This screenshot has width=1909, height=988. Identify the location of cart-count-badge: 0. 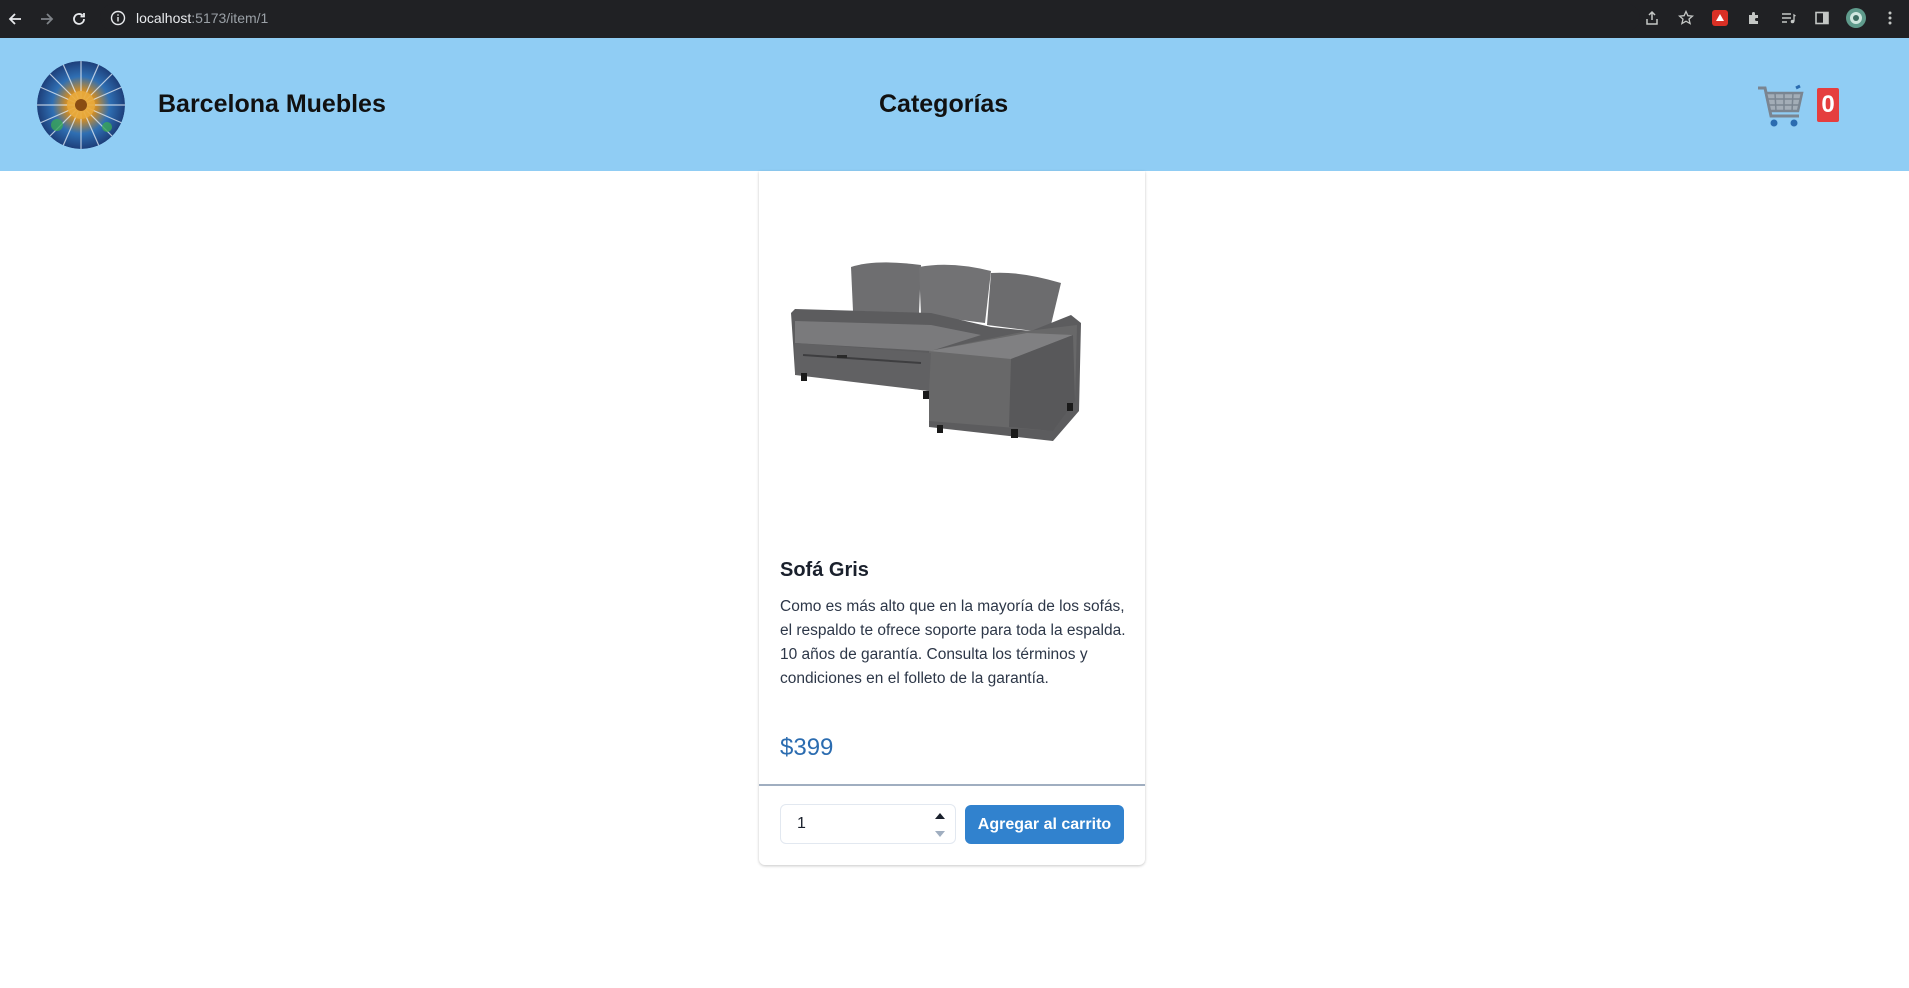
(1828, 105).